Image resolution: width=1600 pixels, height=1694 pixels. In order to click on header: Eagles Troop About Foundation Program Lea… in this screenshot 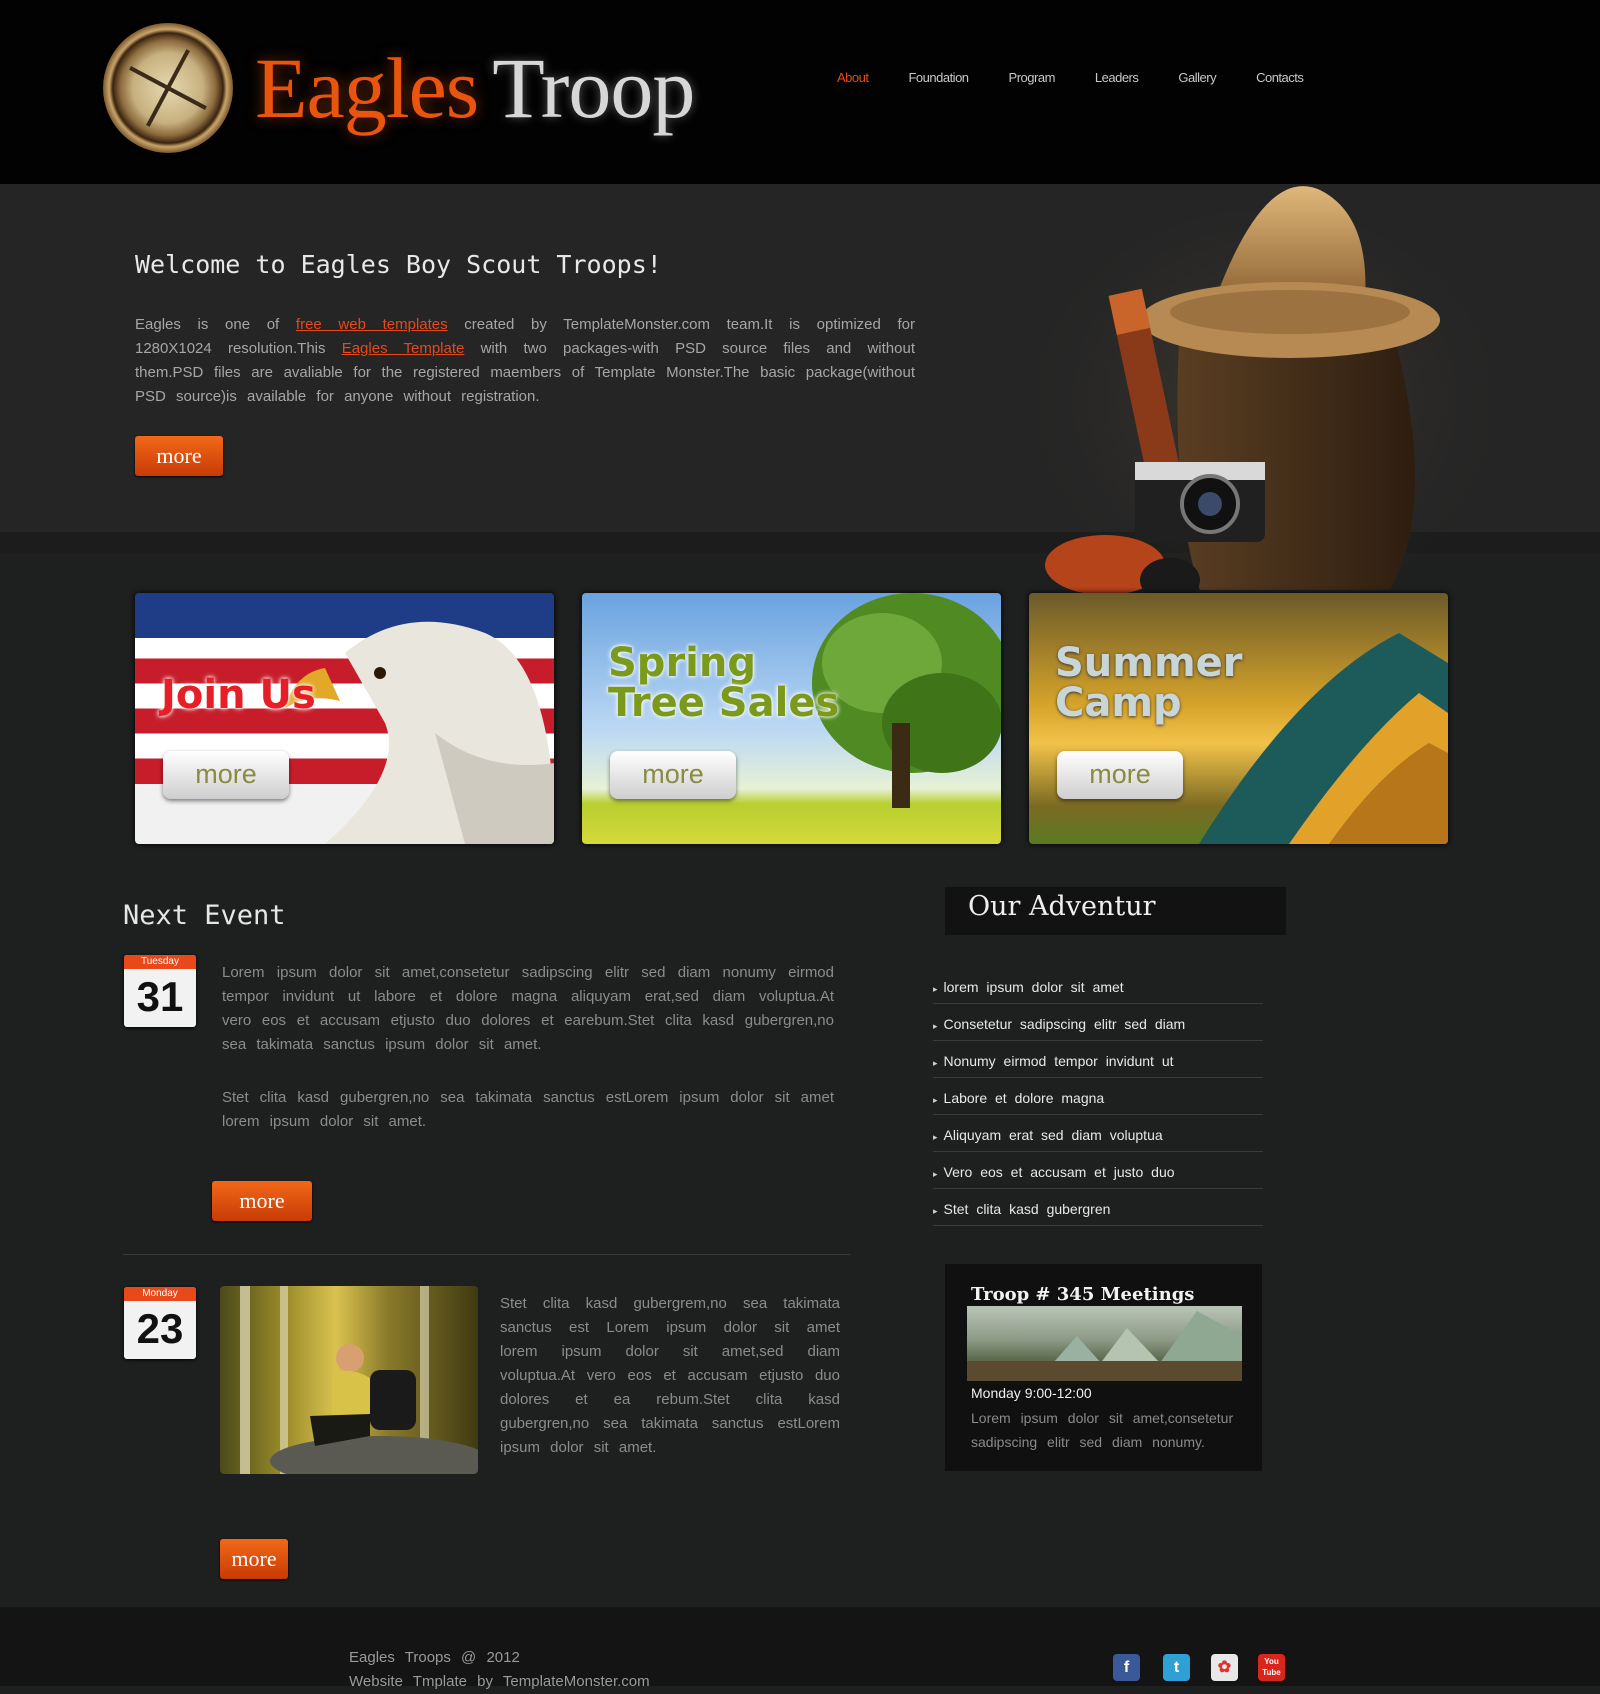, I will do `click(800, 92)`.